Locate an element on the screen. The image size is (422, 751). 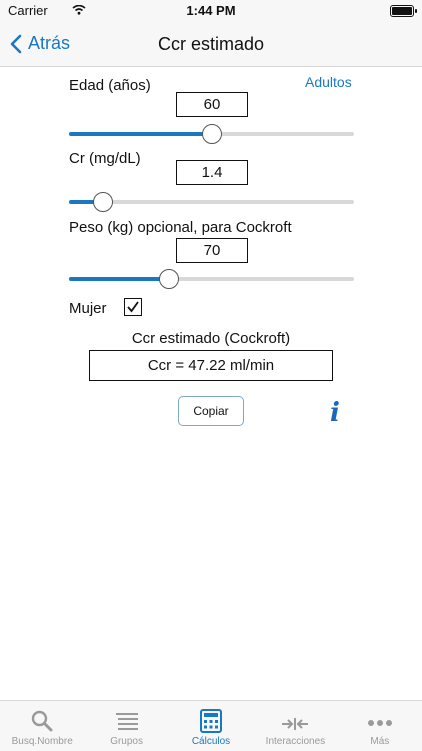
adults-link: Adultos is located at coordinates (328, 82).